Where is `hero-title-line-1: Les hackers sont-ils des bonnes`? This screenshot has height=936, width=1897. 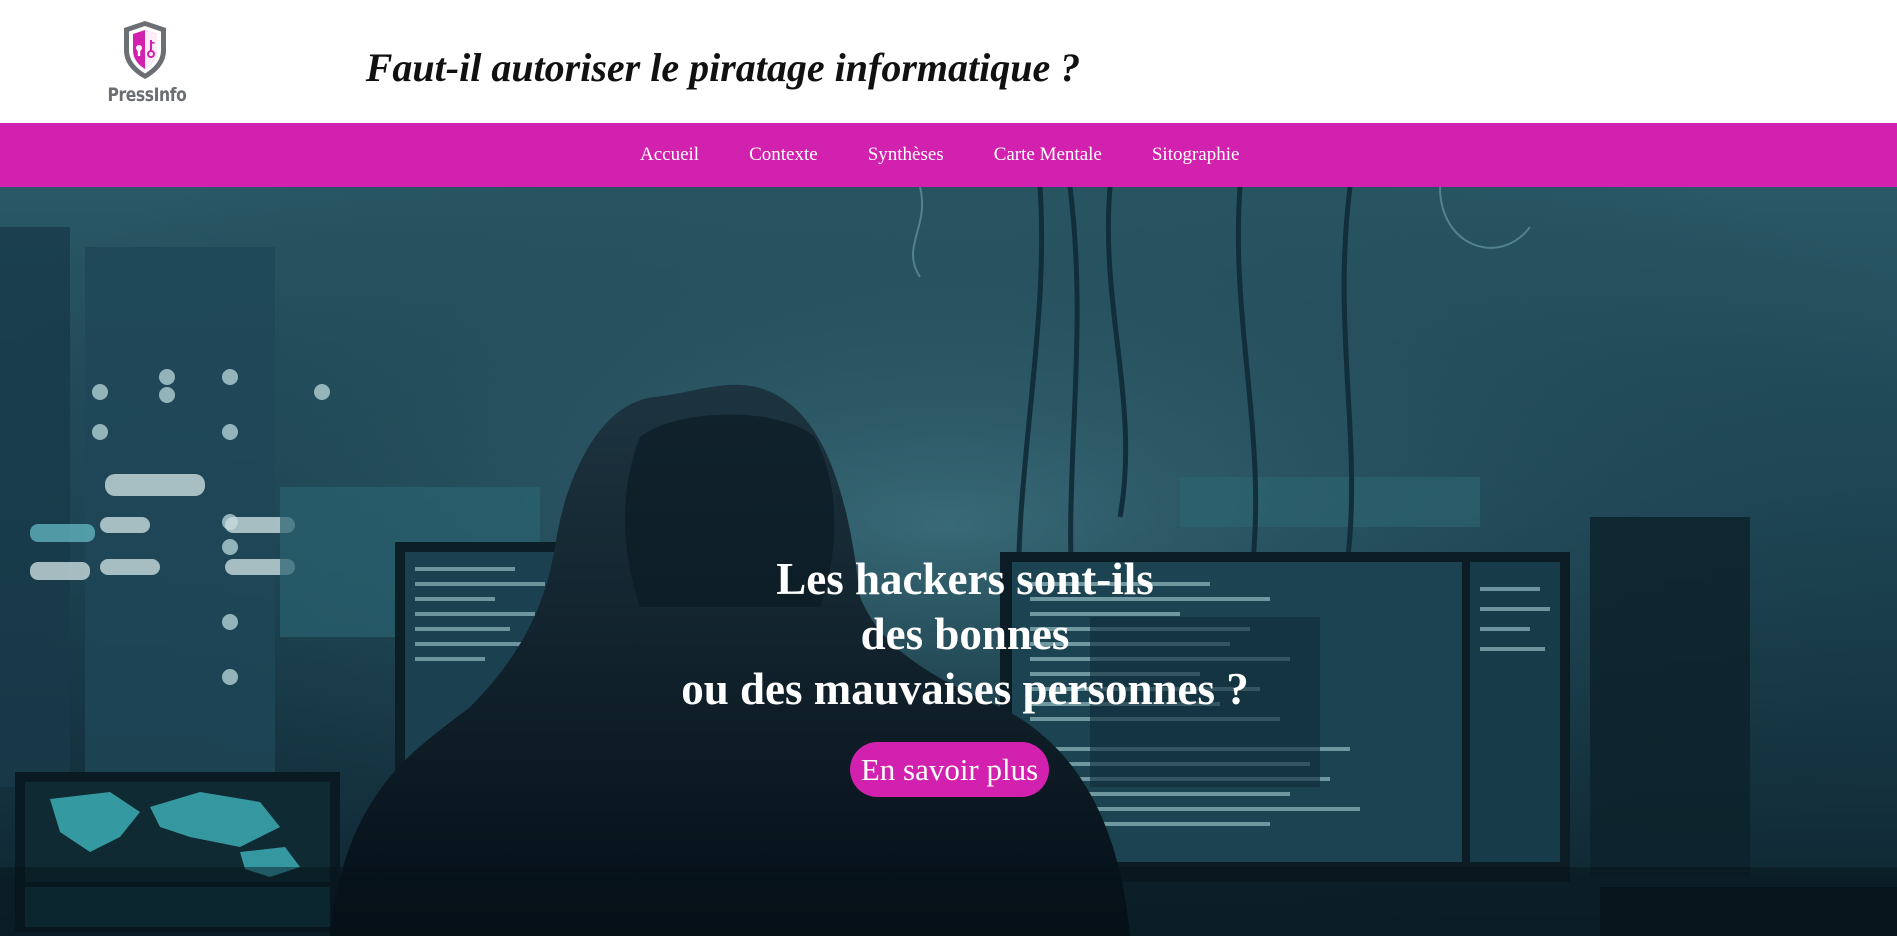 hero-title-line-1: Les hackers sont-ils des bonnes is located at coordinates (965, 606).